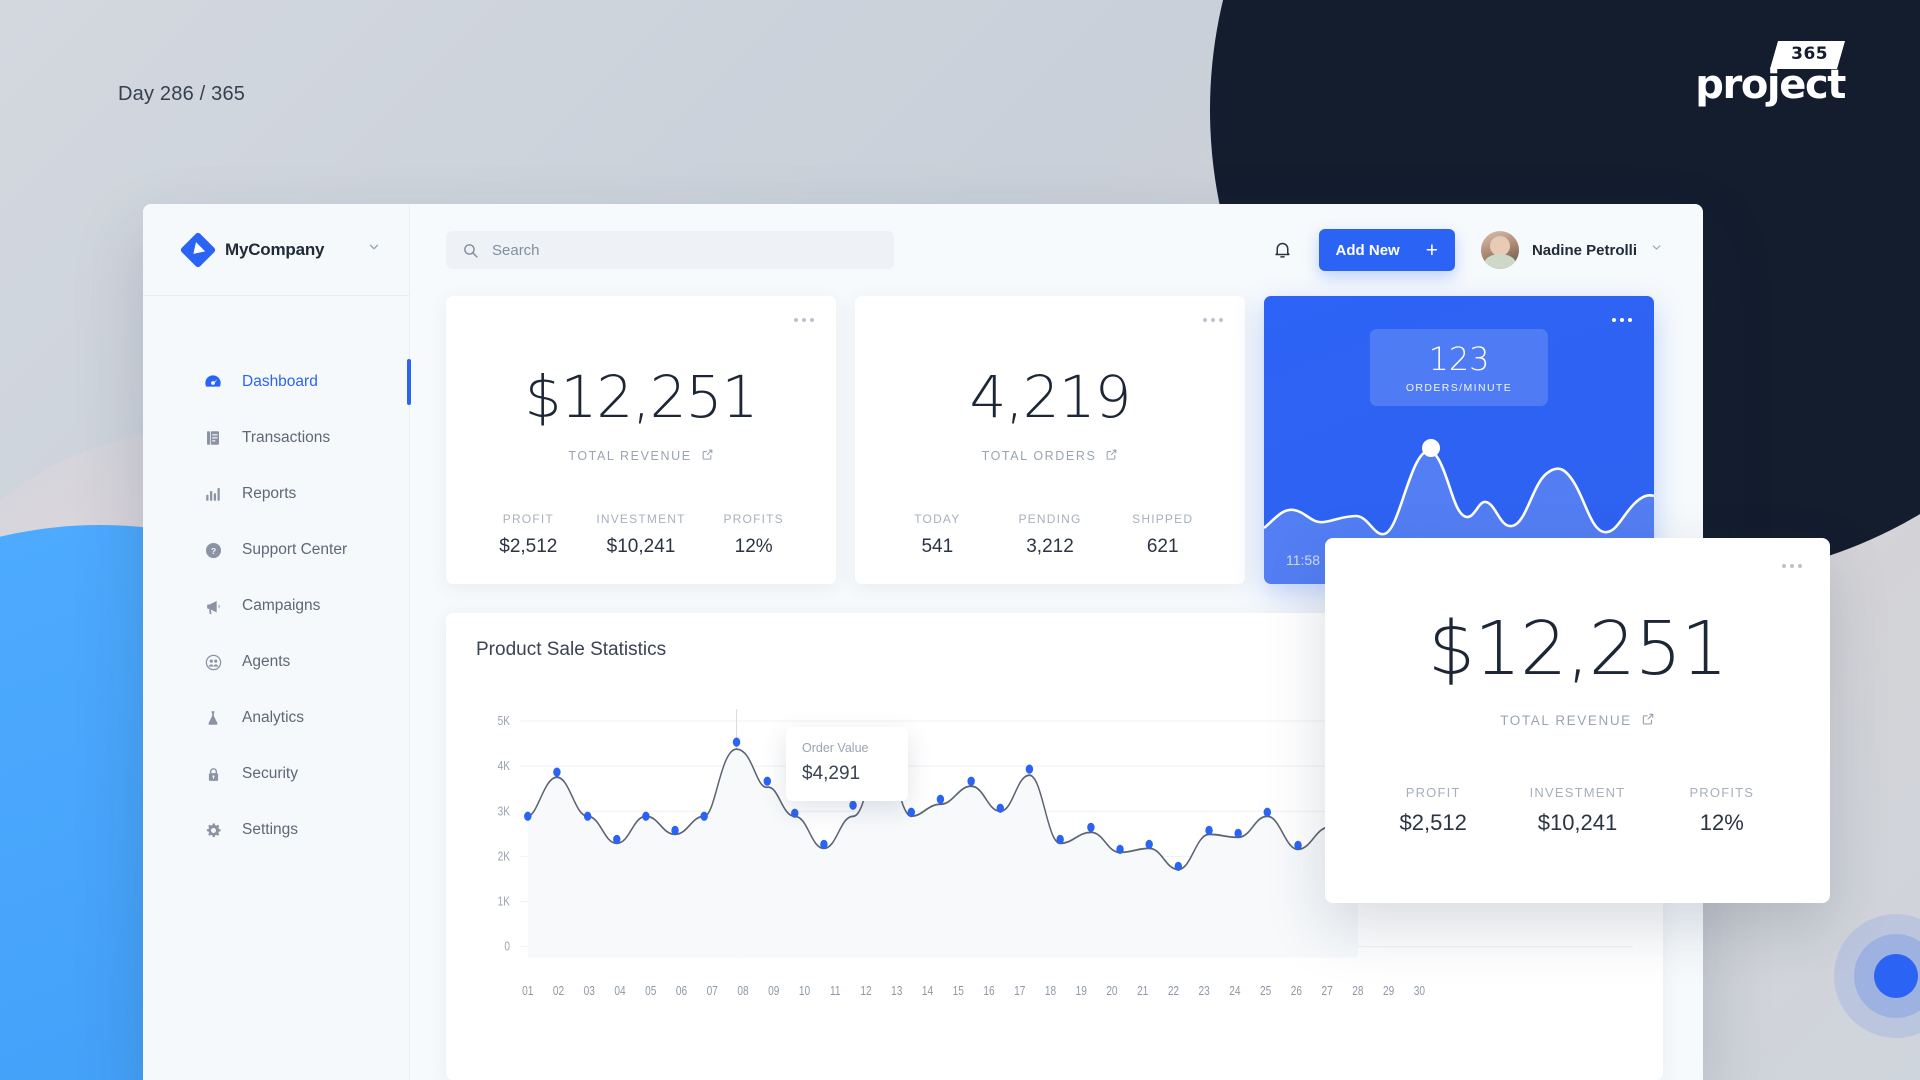 The height and width of the screenshot is (1080, 1920). Describe the element at coordinates (865, 991) in the screenshot. I see `svg-text: 12` at that location.